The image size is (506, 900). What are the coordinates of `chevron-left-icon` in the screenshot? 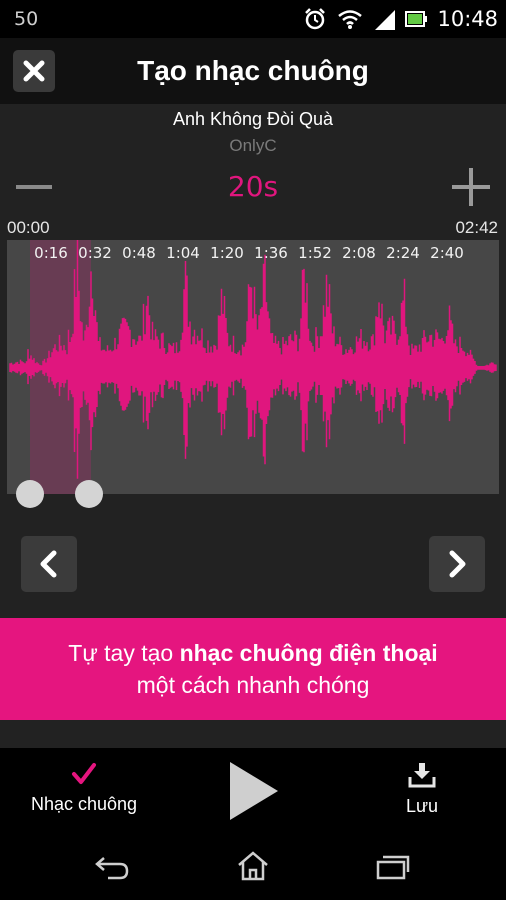 It's located at (48, 564).